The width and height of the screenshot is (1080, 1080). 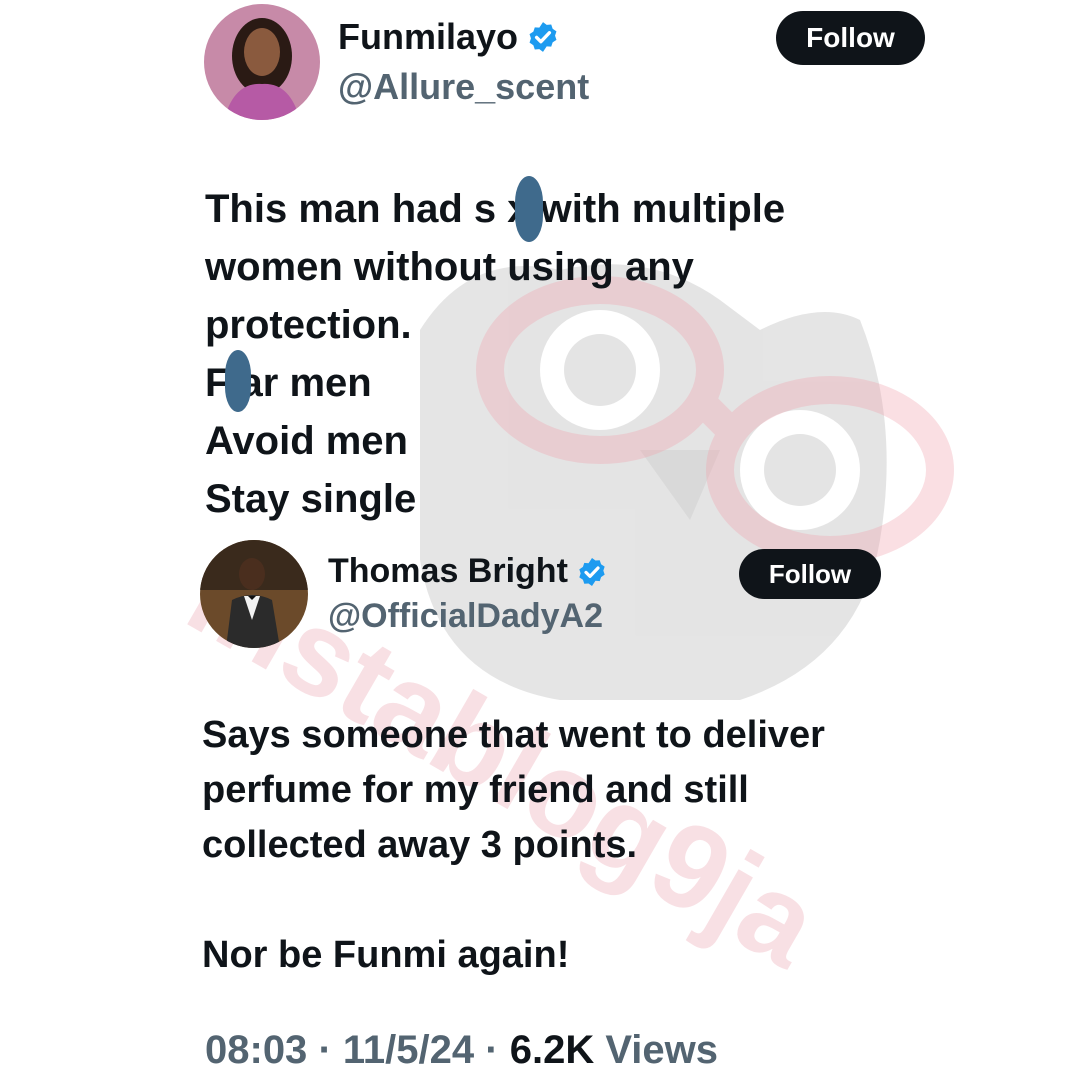 I want to click on views-label: Views, so click(x=662, y=1050).